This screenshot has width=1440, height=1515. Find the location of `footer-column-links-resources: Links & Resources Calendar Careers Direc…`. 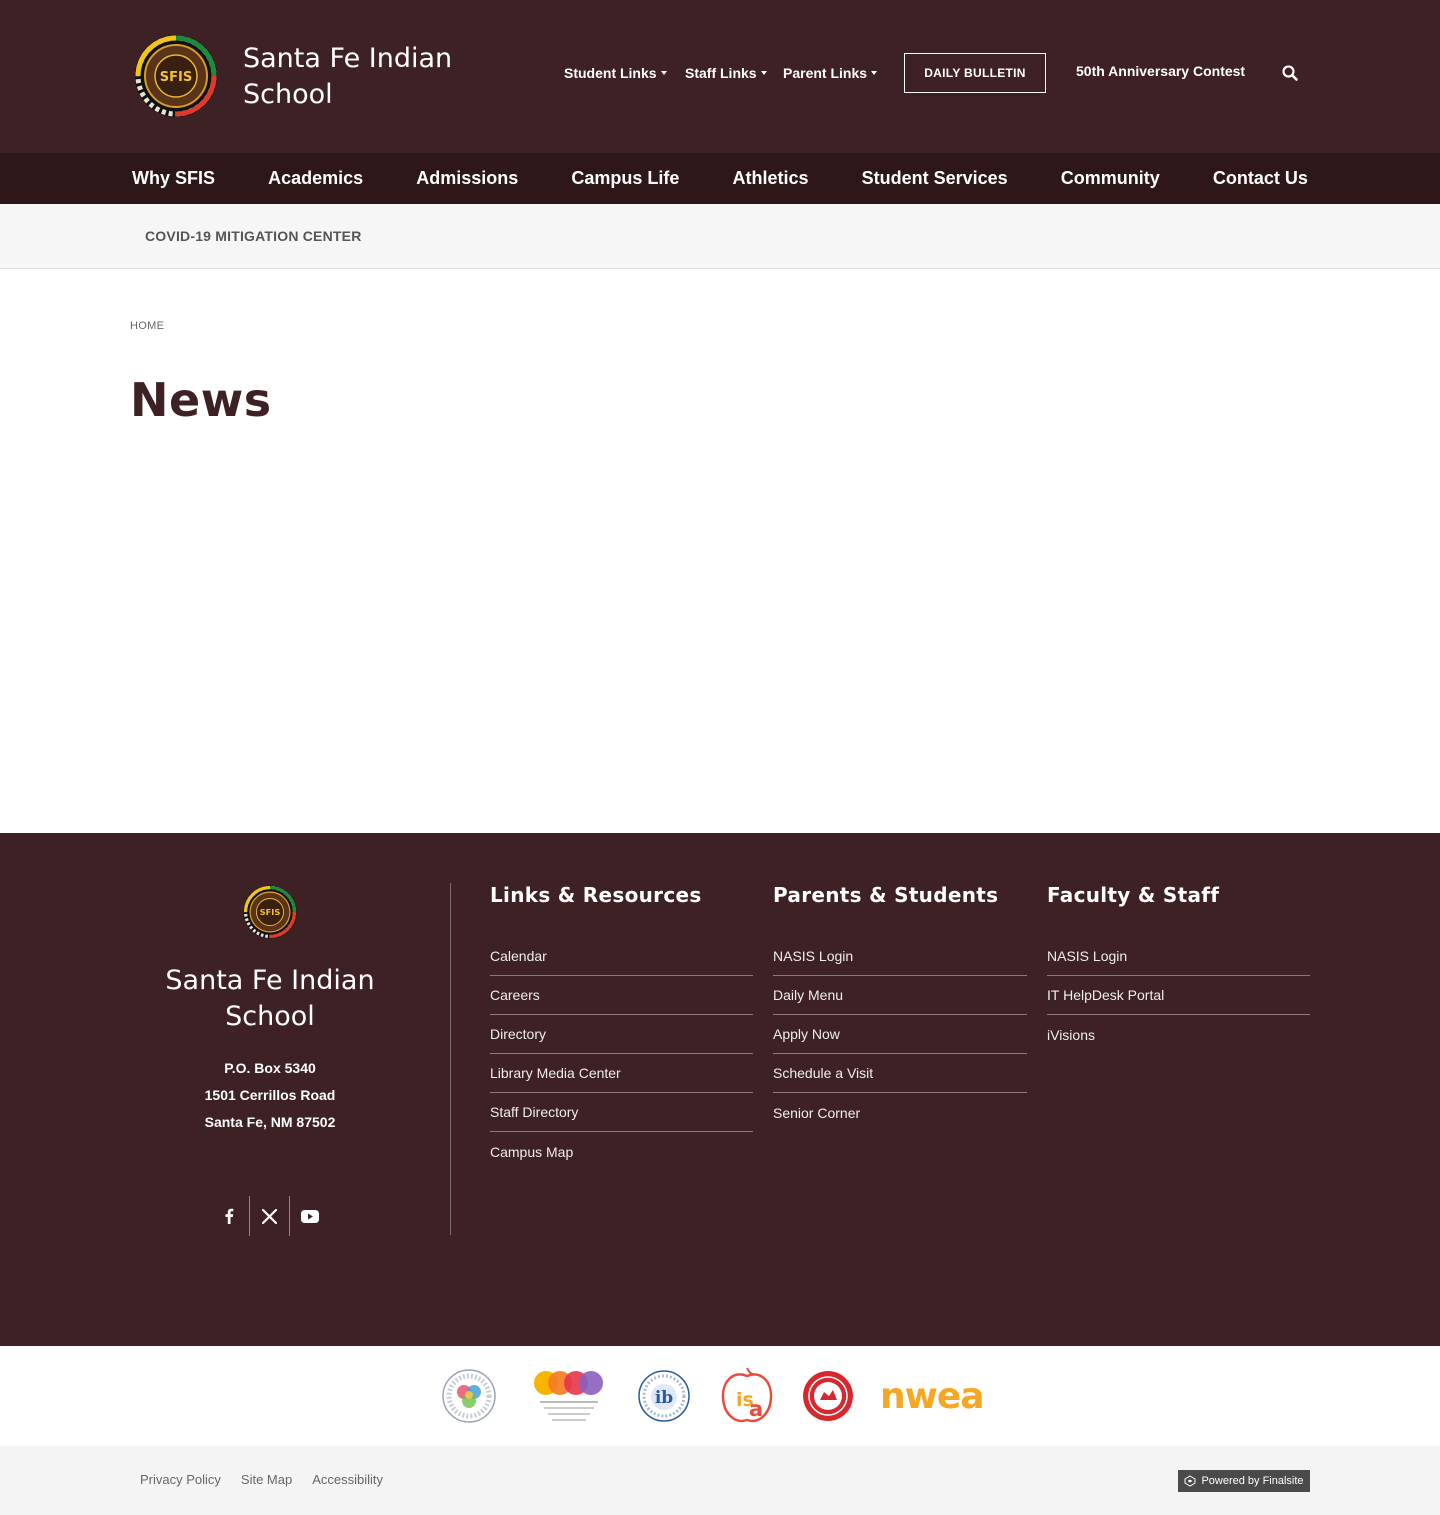

footer-column-links-resources: Links & Resources Calendar Careers Direc… is located at coordinates (621, 1027).